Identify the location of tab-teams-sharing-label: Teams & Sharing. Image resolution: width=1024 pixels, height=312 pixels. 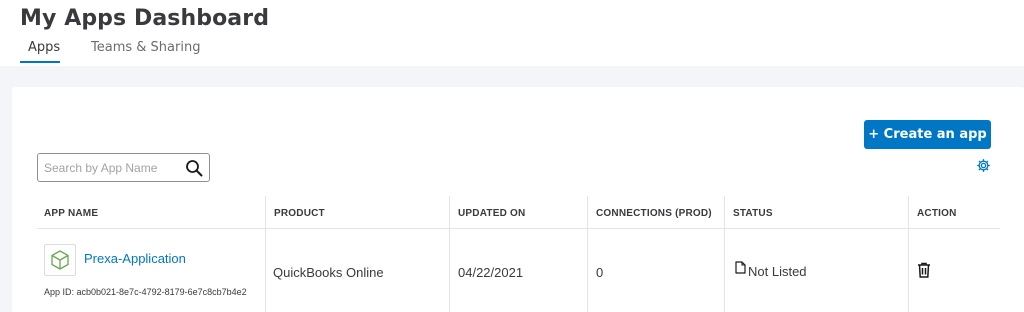
(146, 47).